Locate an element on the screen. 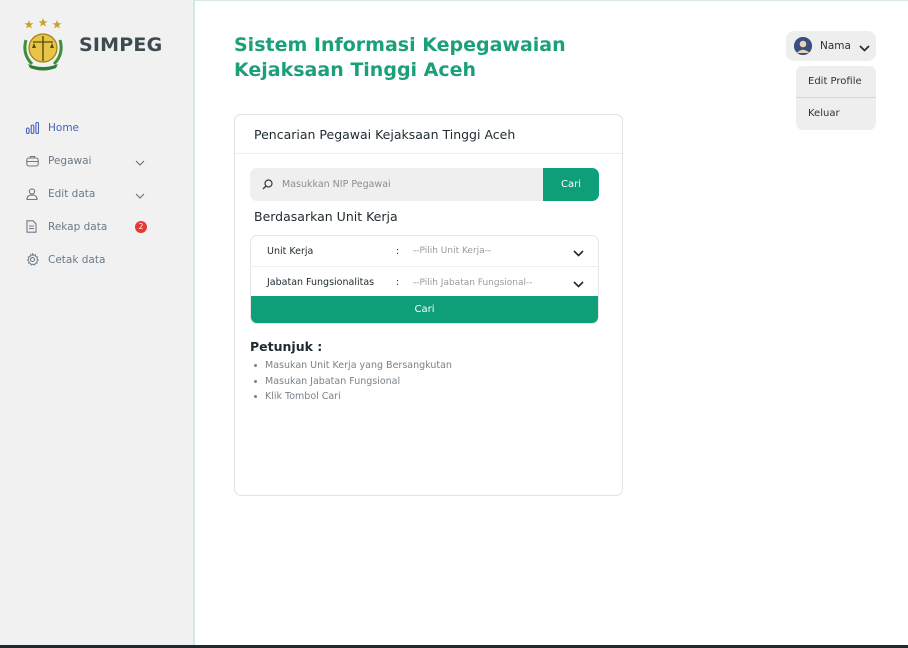  menu-item-logout: Keluar is located at coordinates (836, 113).